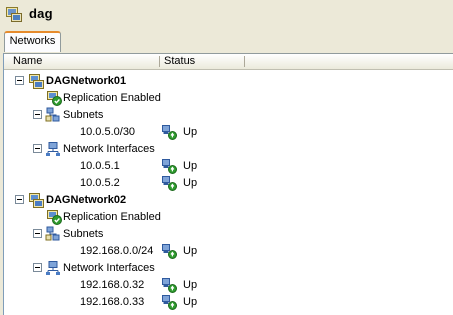 This screenshot has width=453, height=315. Describe the element at coordinates (226, 41) in the screenshot. I see `tab-strip: Networks` at that location.